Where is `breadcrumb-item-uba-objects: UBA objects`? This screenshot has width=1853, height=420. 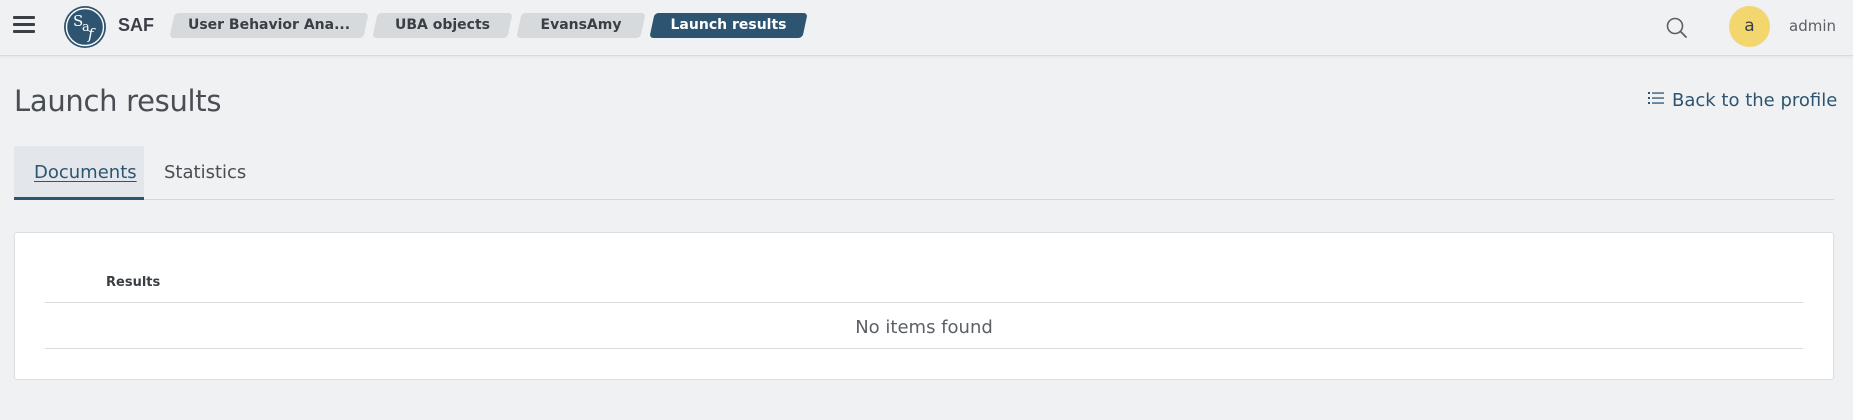 breadcrumb-item-uba-objects: UBA objects is located at coordinates (442, 25).